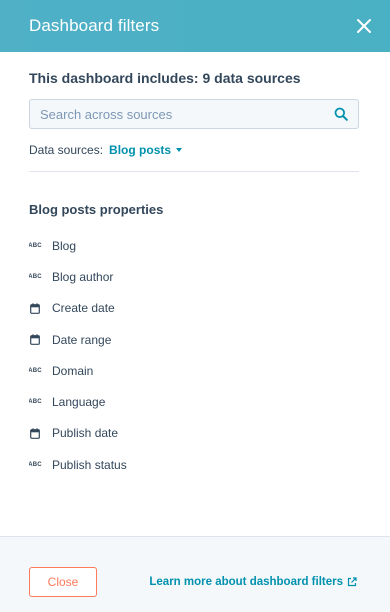 The height and width of the screenshot is (612, 390). Describe the element at coordinates (194, 370) in the screenshot. I see `property-item: ABC Domain` at that location.